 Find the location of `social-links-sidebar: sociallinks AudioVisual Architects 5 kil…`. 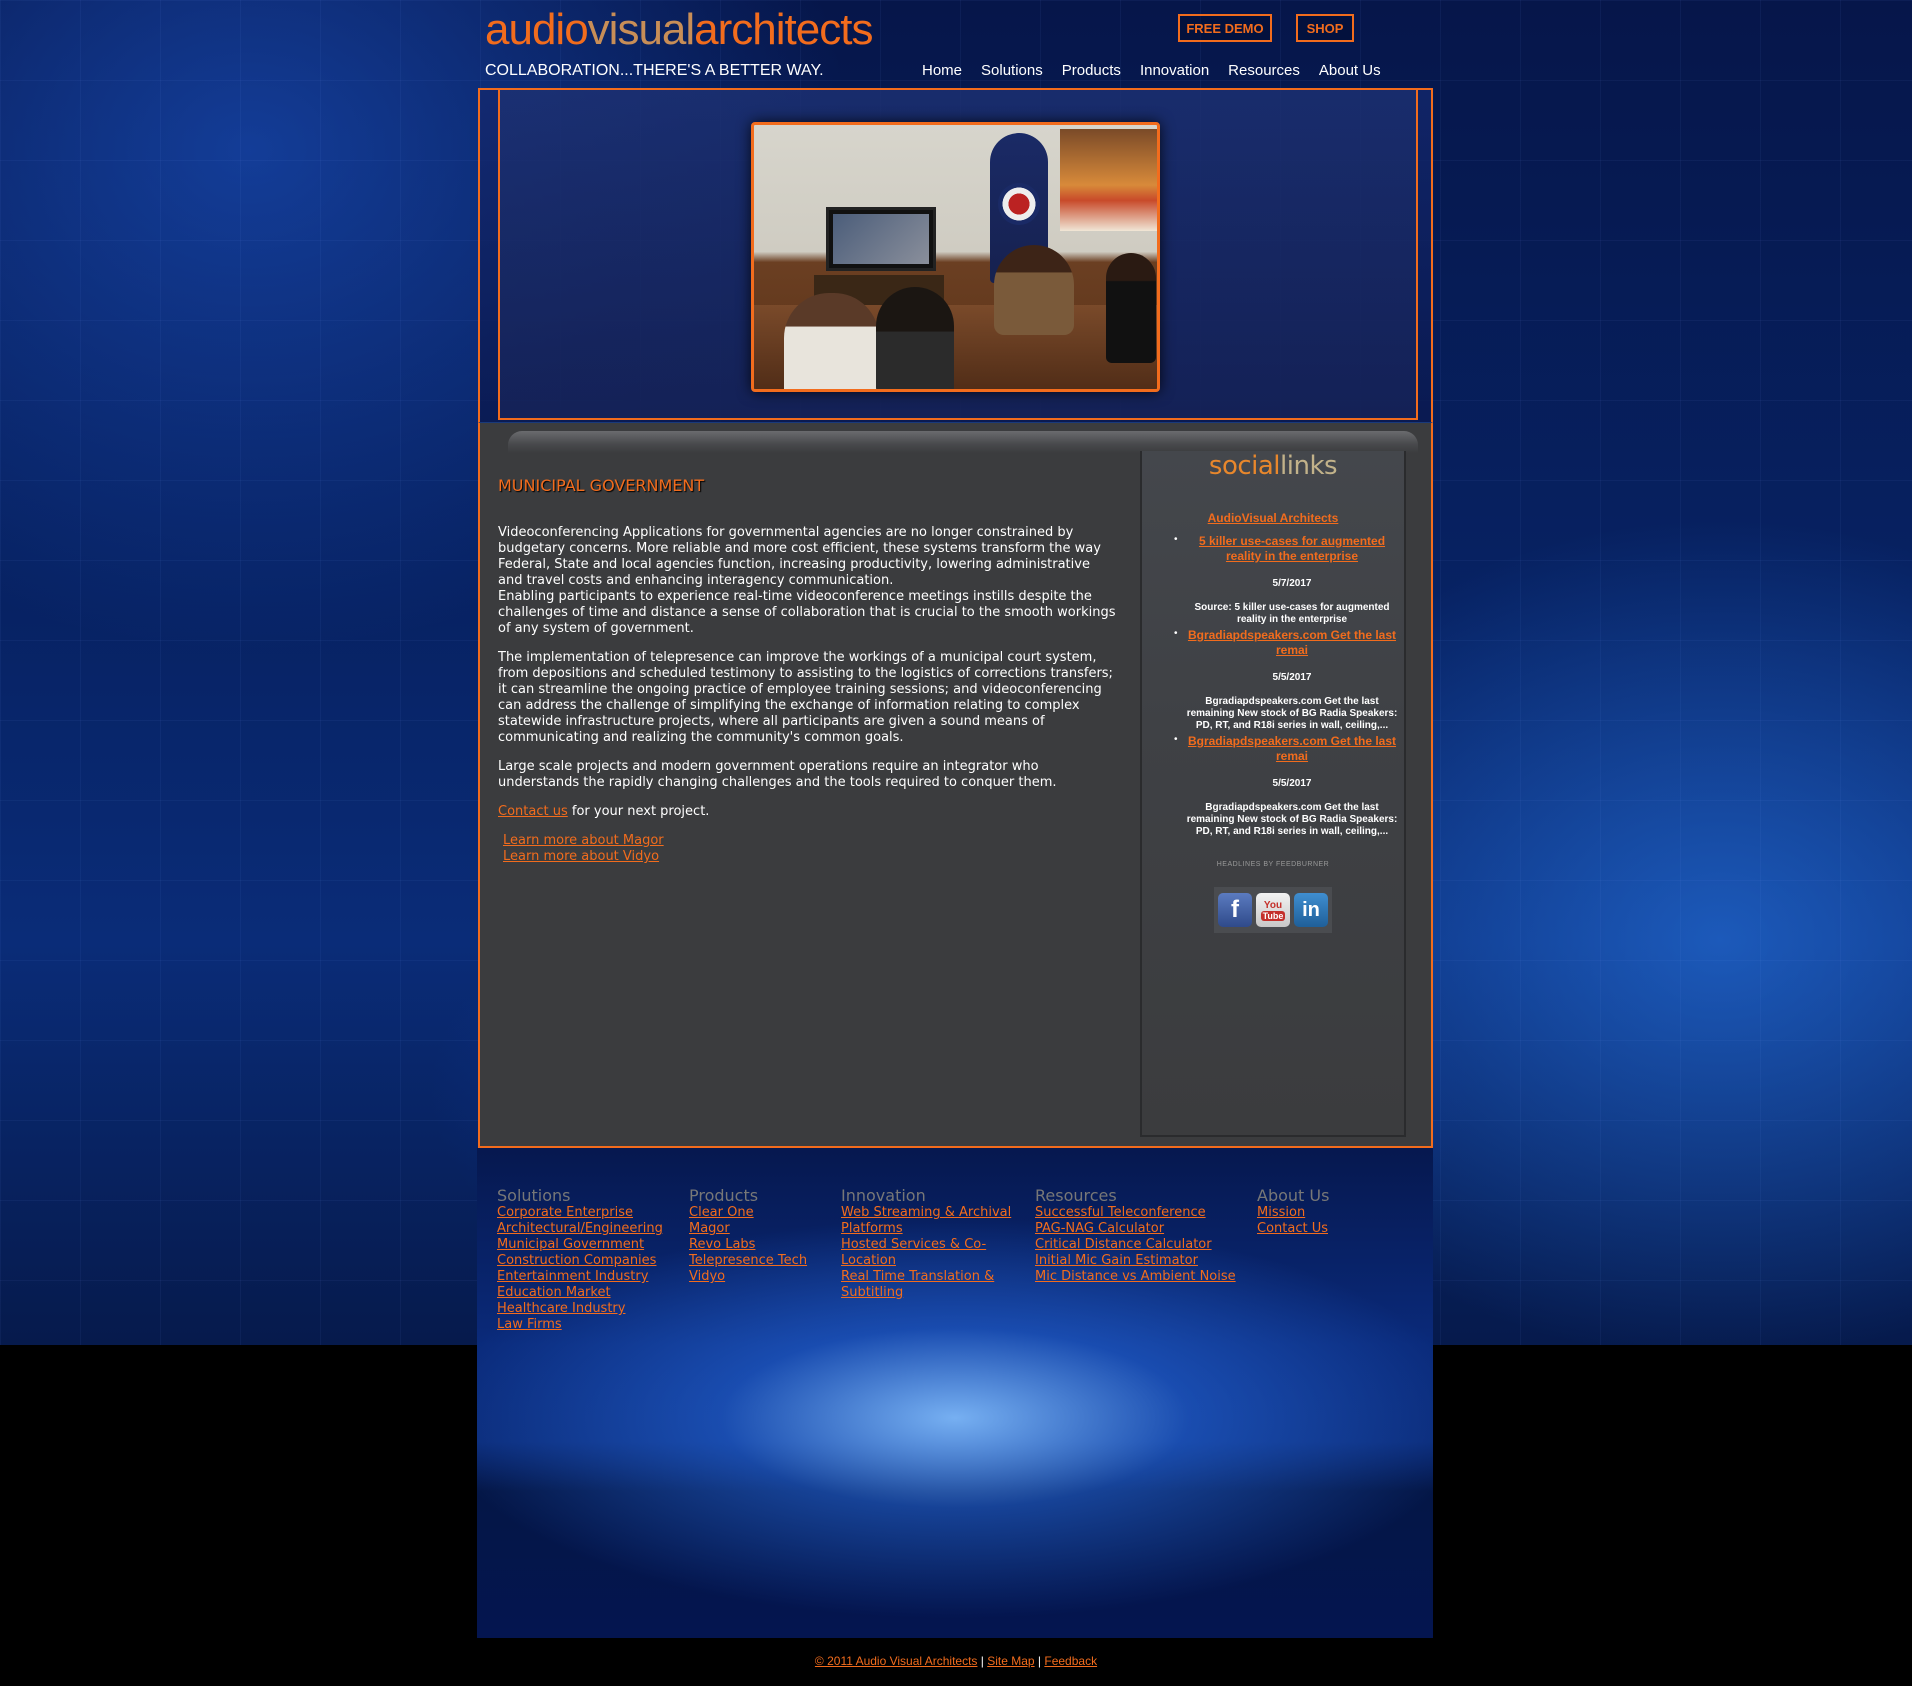

social-links-sidebar: sociallinks AudioVisual Architects 5 kil… is located at coordinates (1273, 794).